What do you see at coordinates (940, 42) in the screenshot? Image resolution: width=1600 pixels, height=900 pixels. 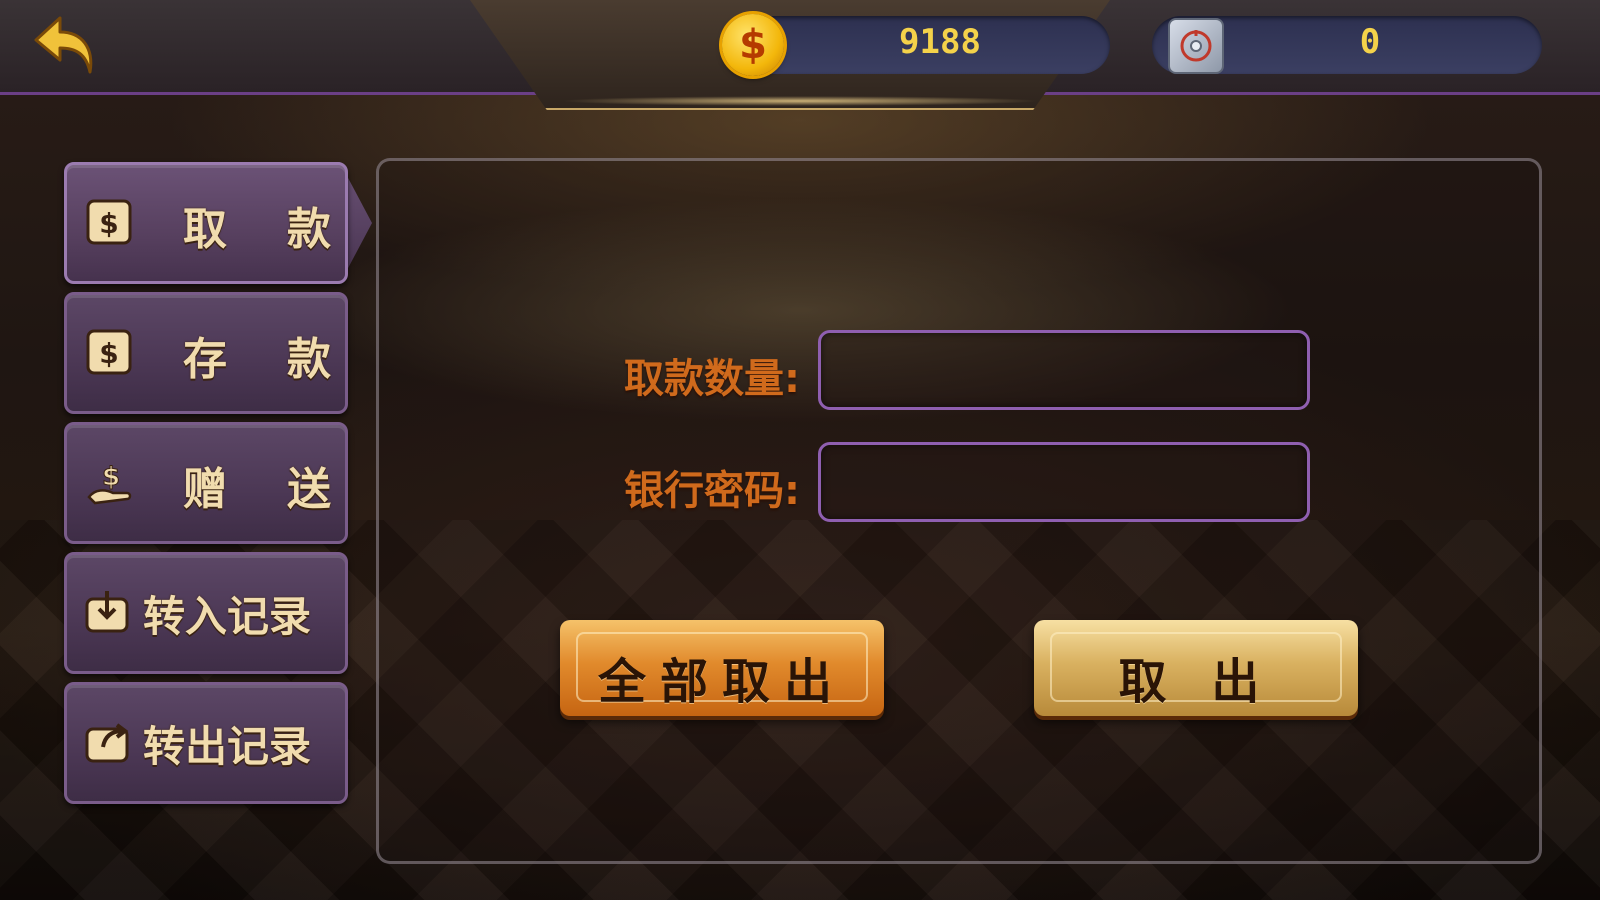 I see `coin-balance: 9188` at bounding box center [940, 42].